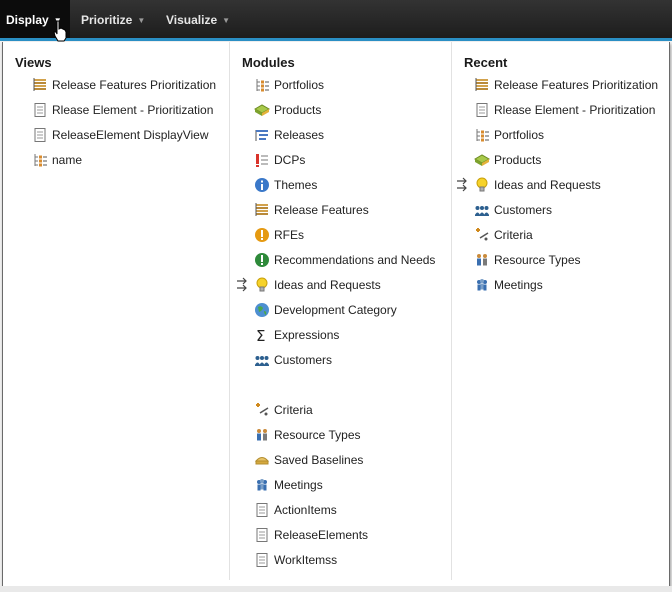 This screenshot has height=592, width=672. What do you see at coordinates (290, 160) in the screenshot?
I see `modules-item-label: DCPs` at bounding box center [290, 160].